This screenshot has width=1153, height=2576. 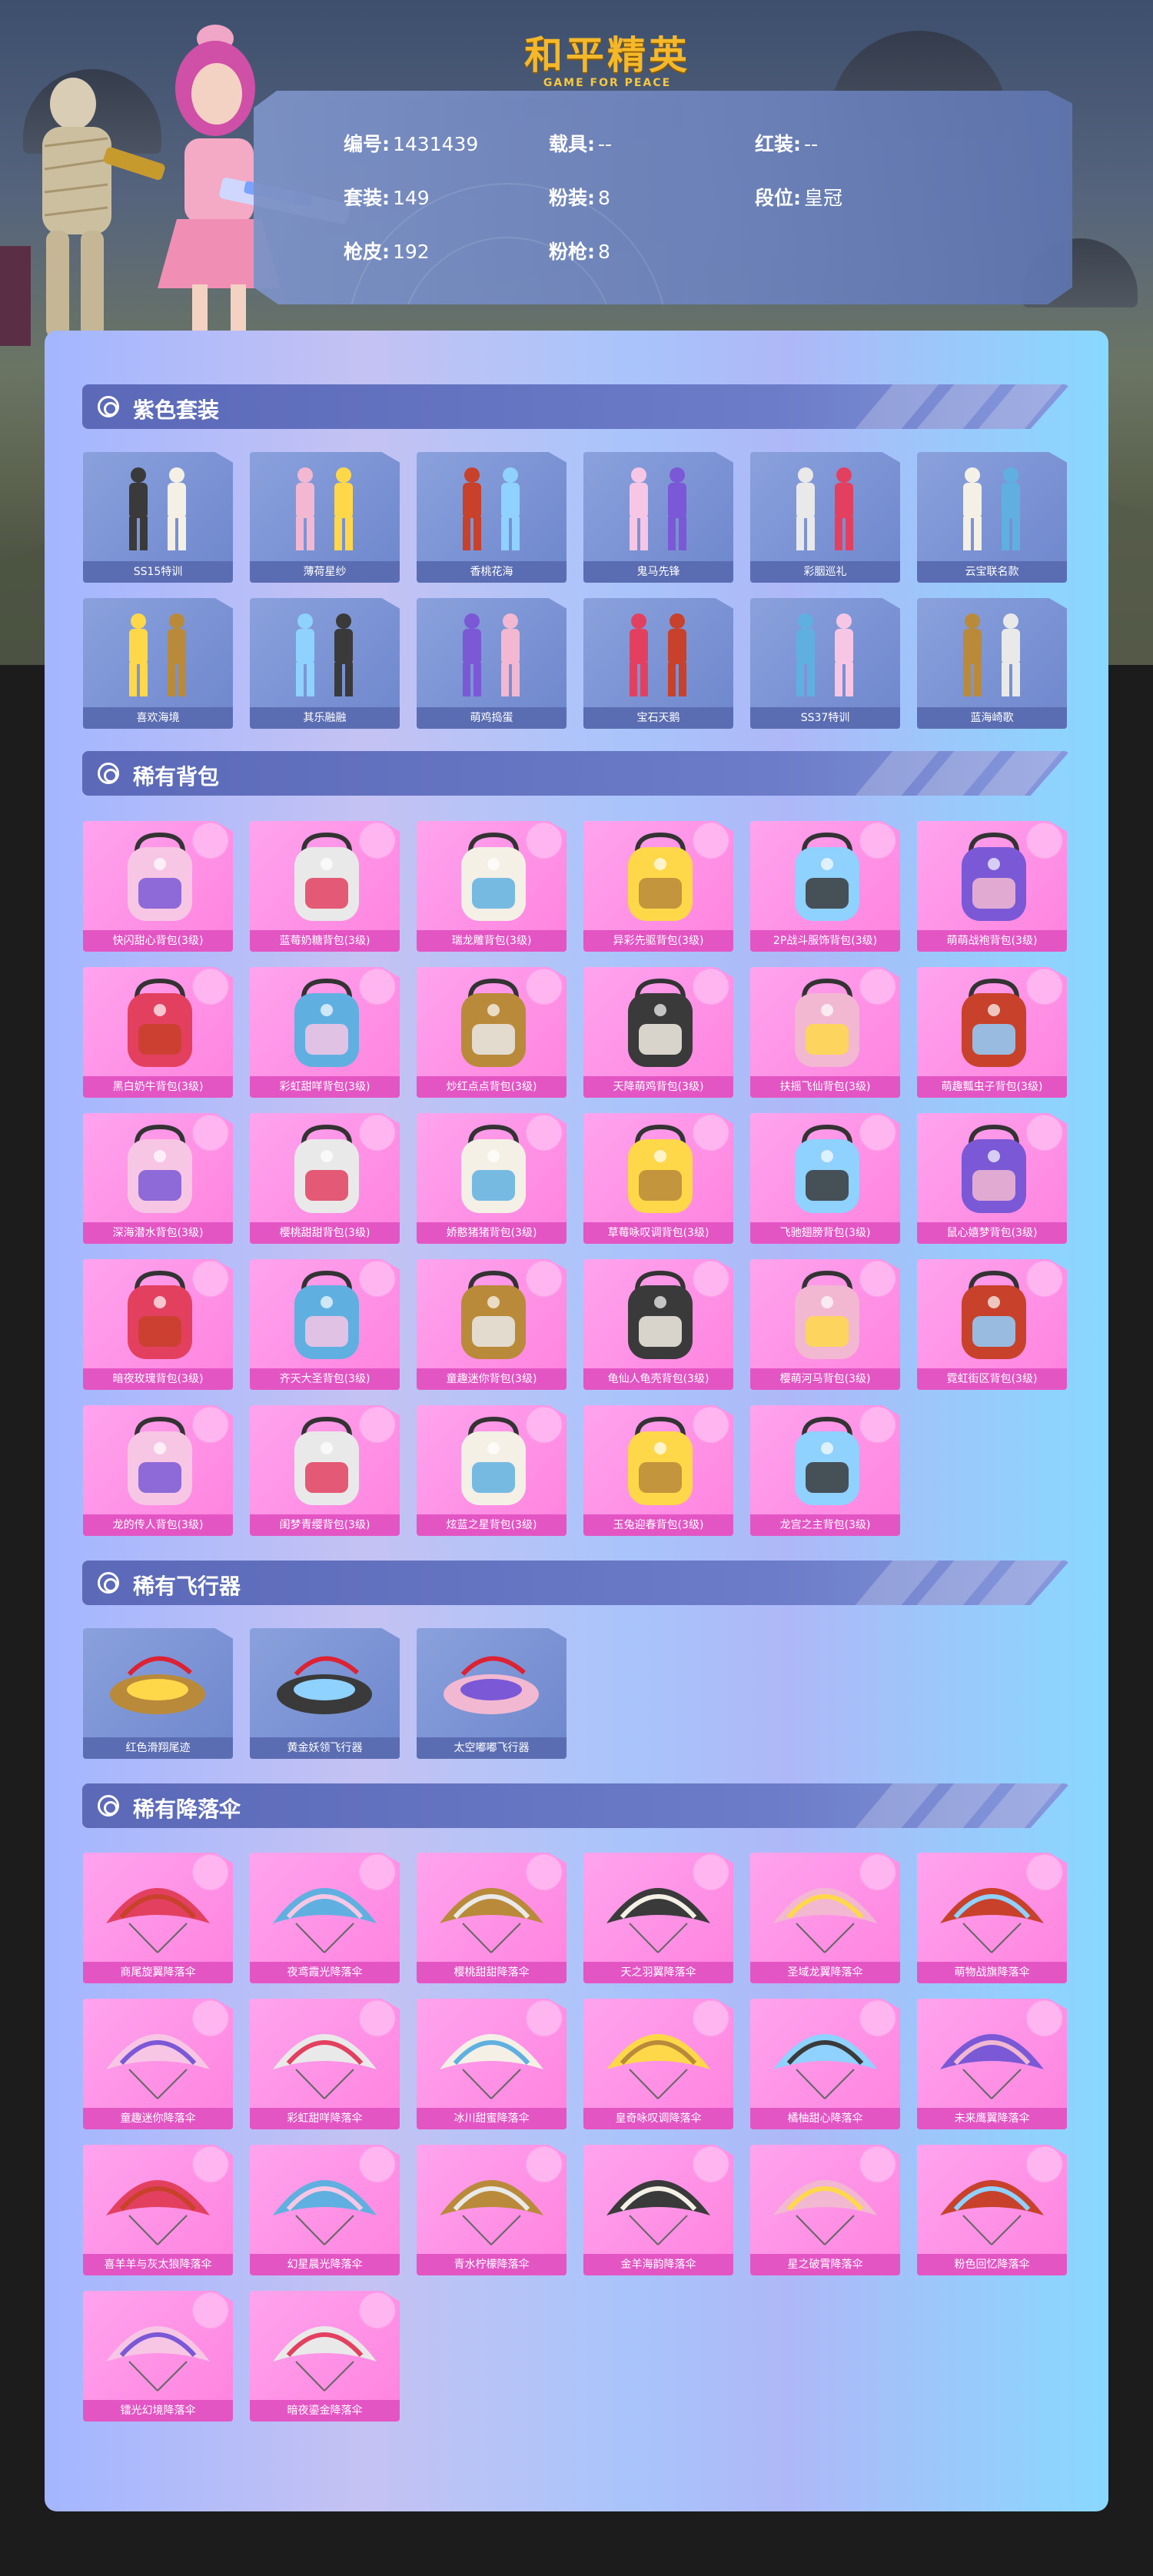 I want to click on item-tile: 蓝莓奶糖背包(3级), so click(x=325, y=886).